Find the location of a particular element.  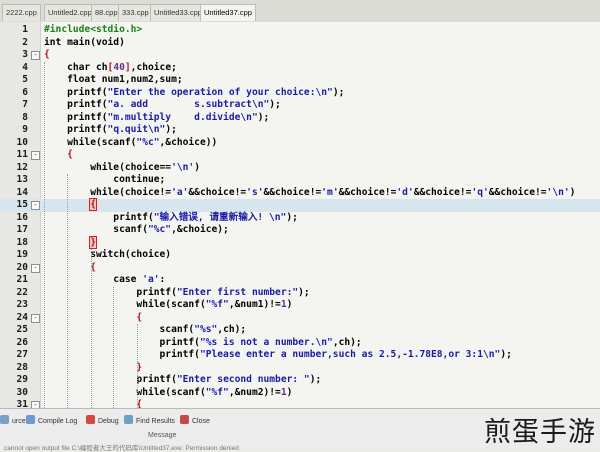

code-token: #include<stdio.h> is located at coordinates (93, 29).